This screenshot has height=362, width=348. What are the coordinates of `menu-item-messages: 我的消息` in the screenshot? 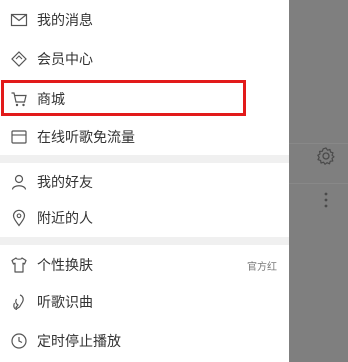 It's located at (144, 20).